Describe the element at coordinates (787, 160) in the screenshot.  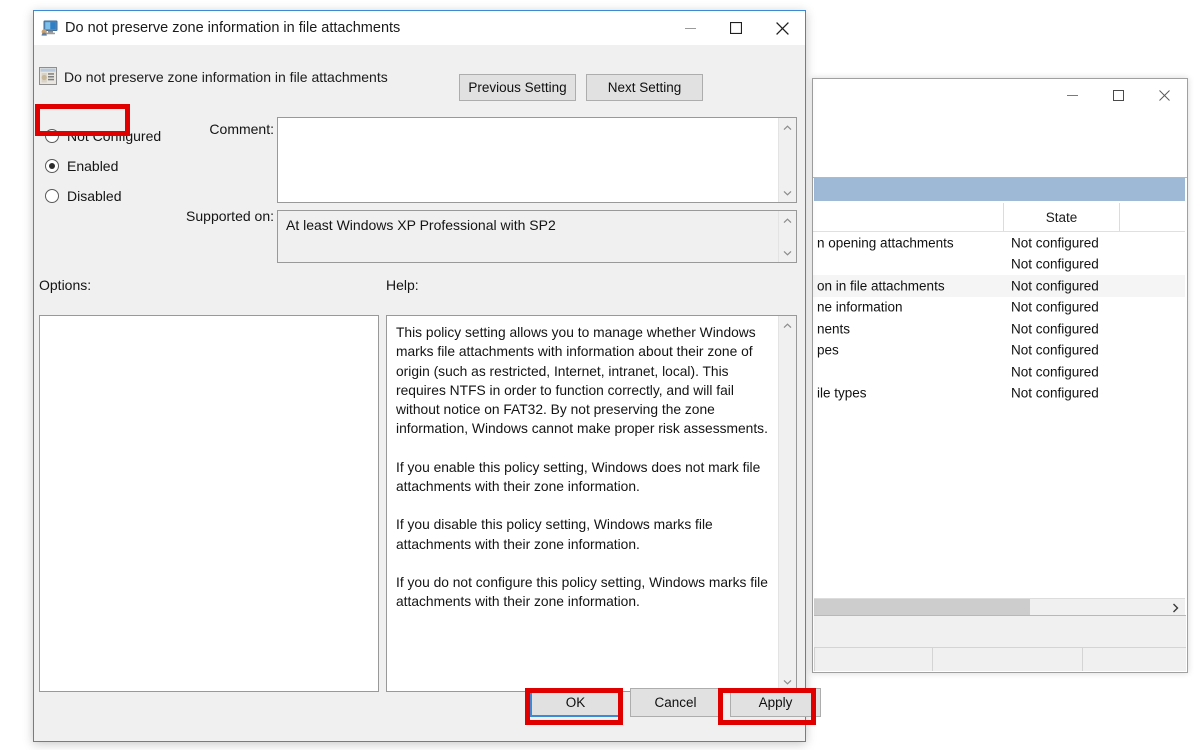
I see `comment-scrollbar` at that location.